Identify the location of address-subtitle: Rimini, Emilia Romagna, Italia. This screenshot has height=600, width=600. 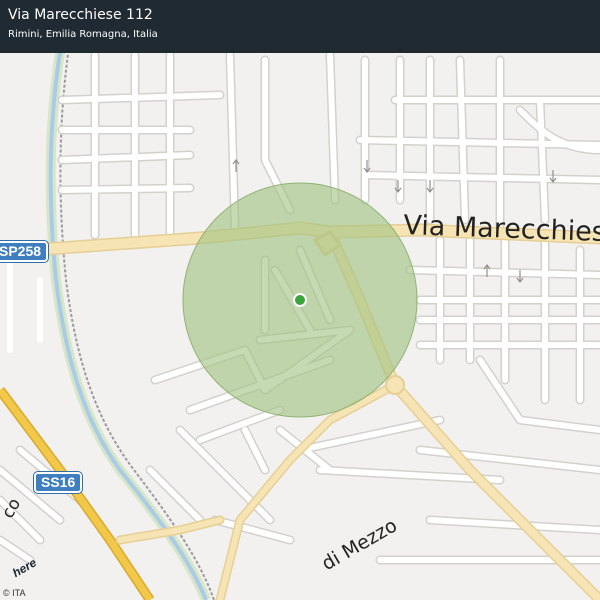
(83, 34).